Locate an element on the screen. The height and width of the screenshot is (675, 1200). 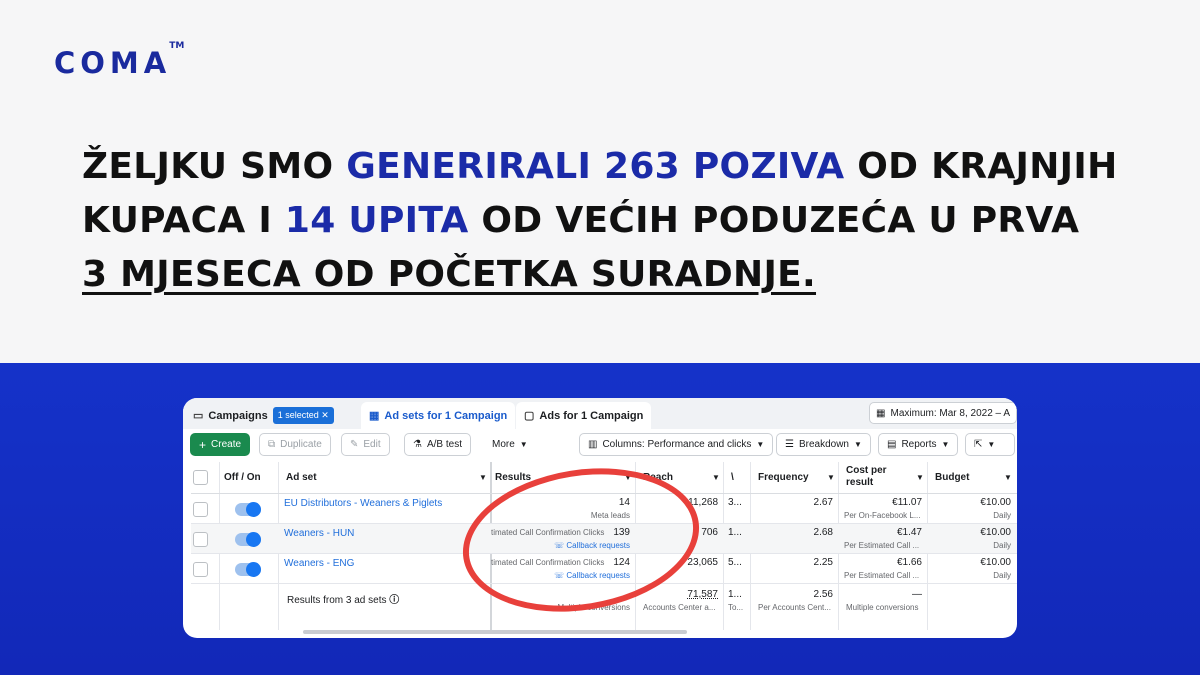
tab-adsets: ▦ Ad sets for 1 Campaign is located at coordinates (438, 415).